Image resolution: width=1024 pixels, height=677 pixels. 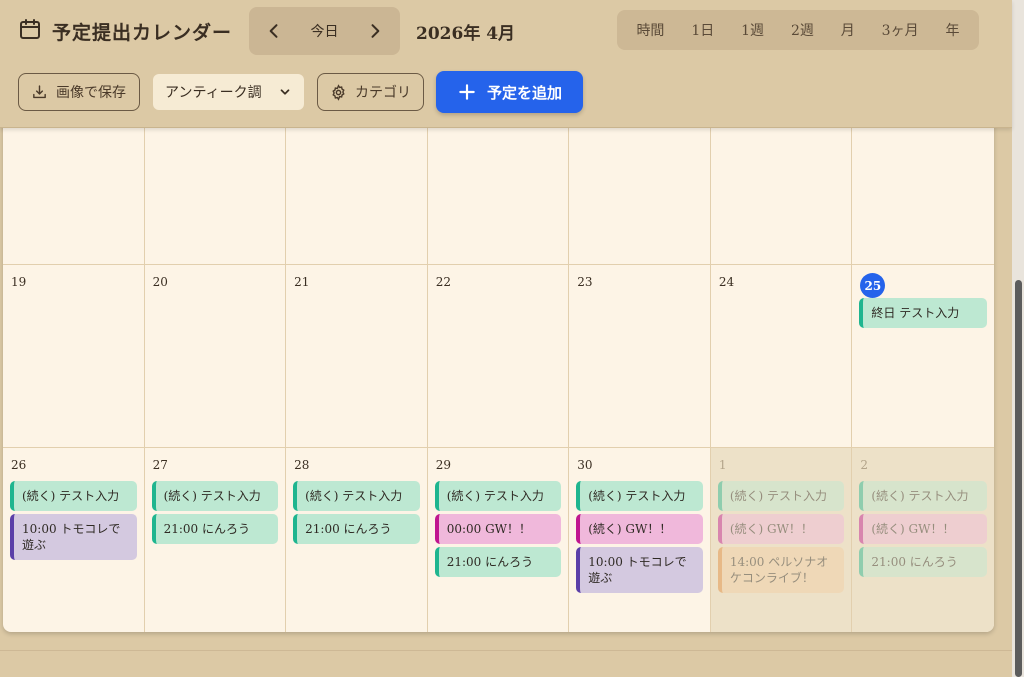 What do you see at coordinates (302, 465) in the screenshot?
I see `day-number: 28` at bounding box center [302, 465].